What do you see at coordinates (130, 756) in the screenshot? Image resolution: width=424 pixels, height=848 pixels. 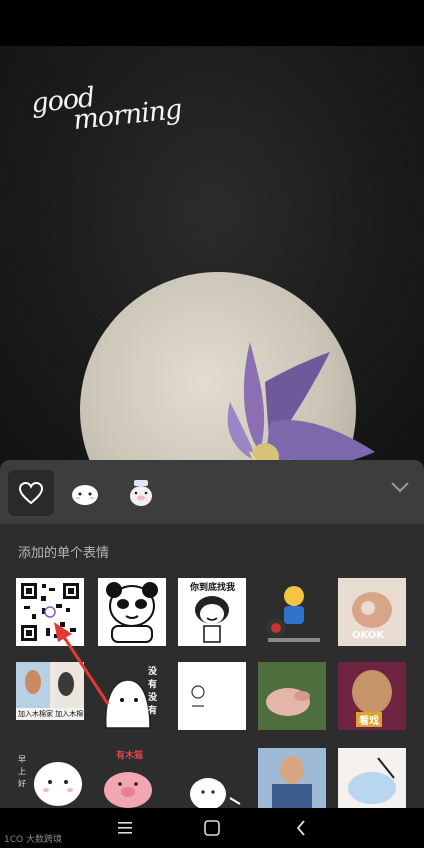 I see `sticker-caption: 有木猫` at bounding box center [130, 756].